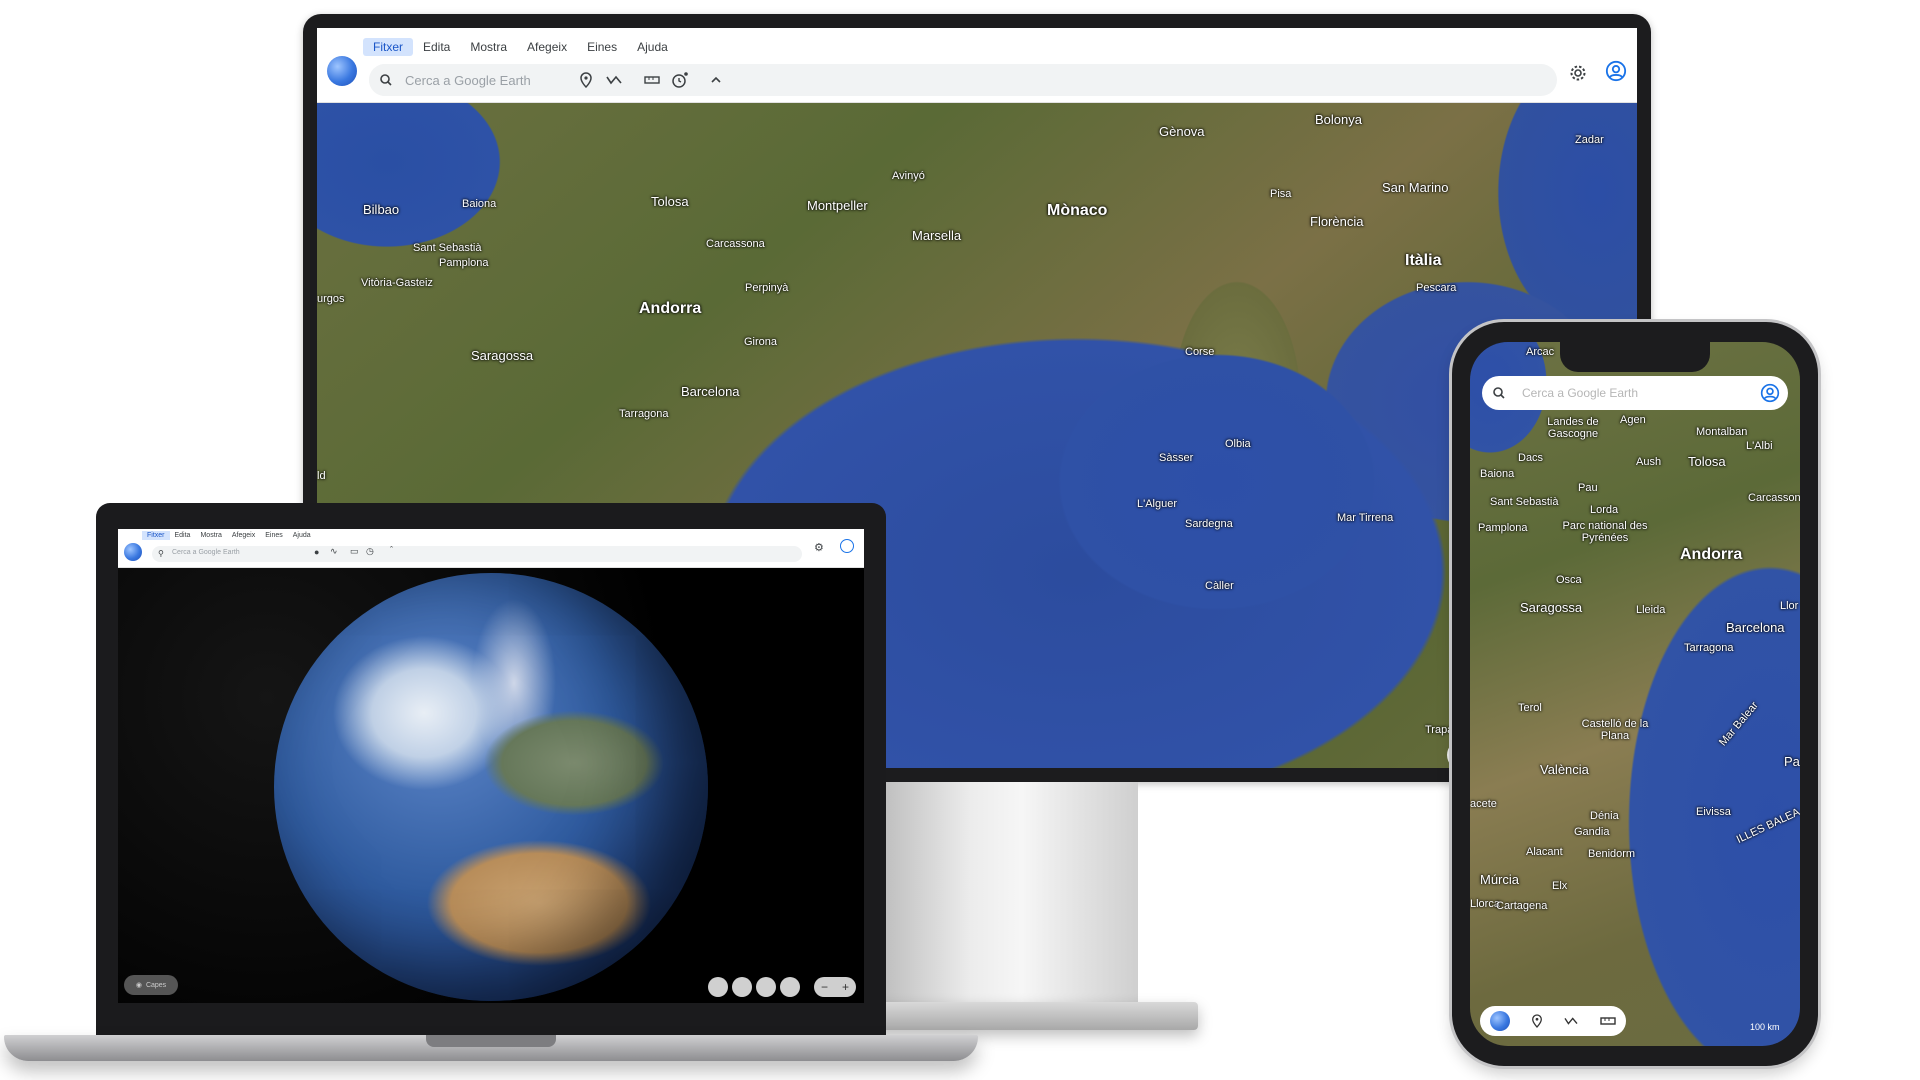  I want to click on laptop-search-input: ⚲ Cerca a Google Earth, so click(477, 554).